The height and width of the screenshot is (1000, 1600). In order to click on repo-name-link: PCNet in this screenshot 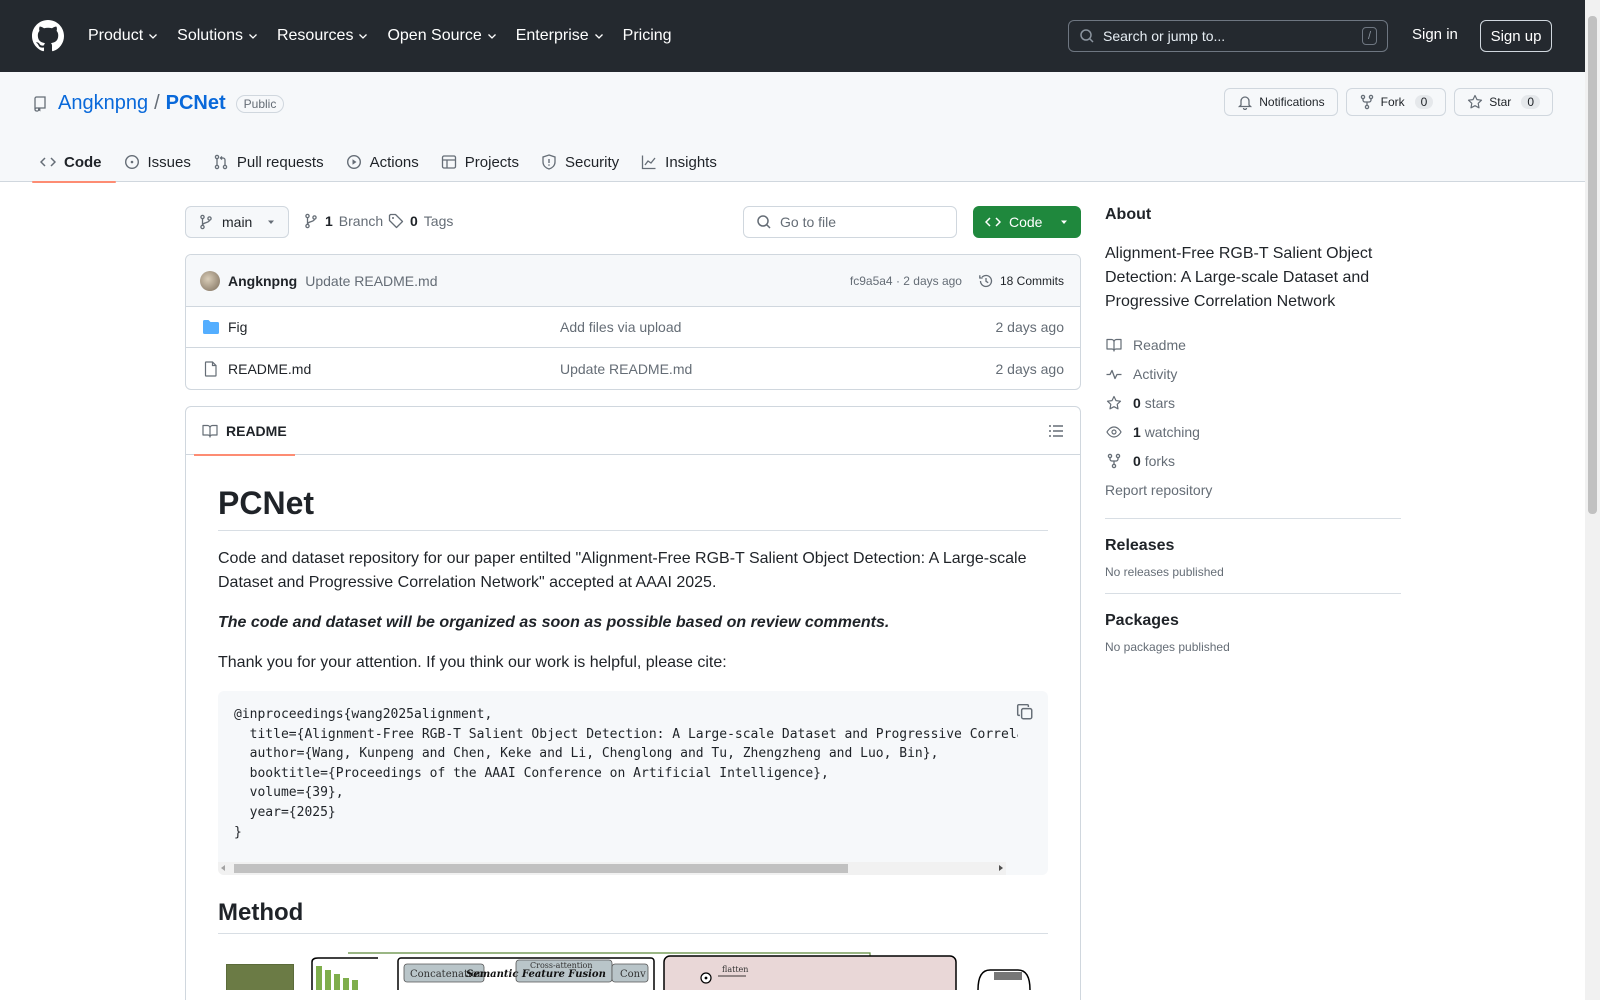, I will do `click(196, 103)`.